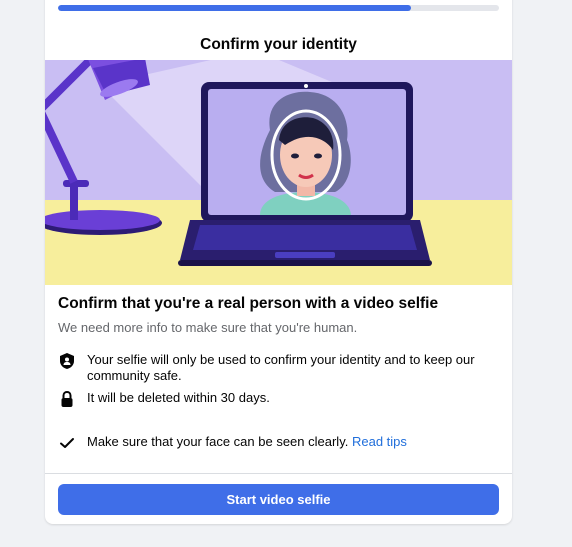 This screenshot has height=547, width=572. Describe the element at coordinates (67, 443) in the screenshot. I see `checkmark-icon` at that location.